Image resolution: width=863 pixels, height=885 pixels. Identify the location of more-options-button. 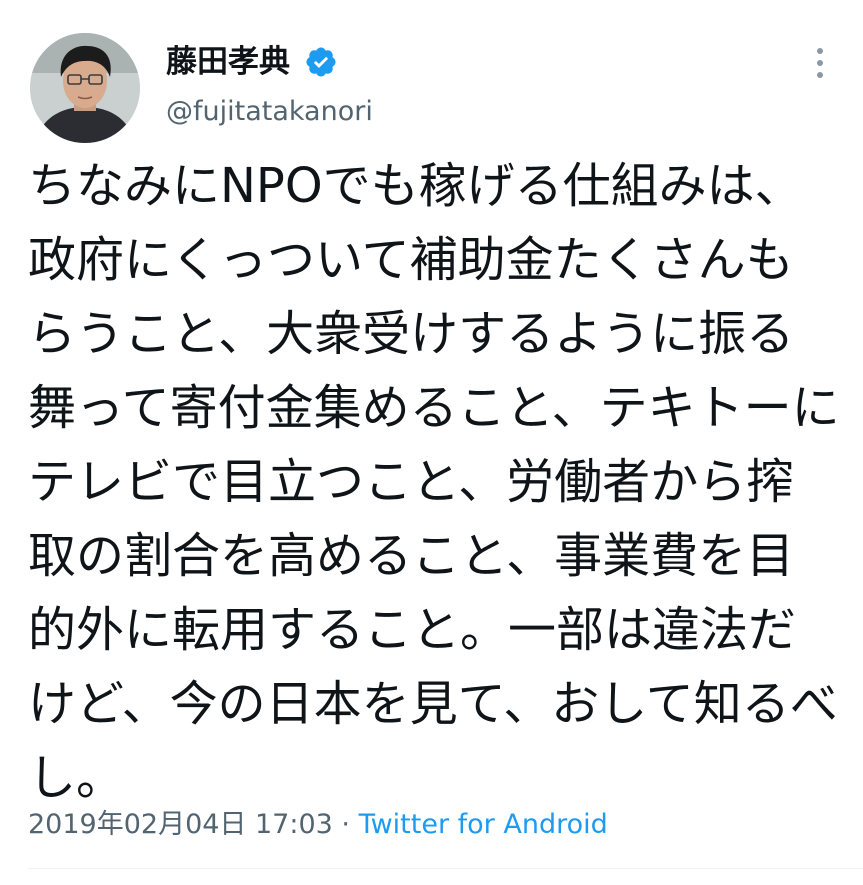
(820, 63).